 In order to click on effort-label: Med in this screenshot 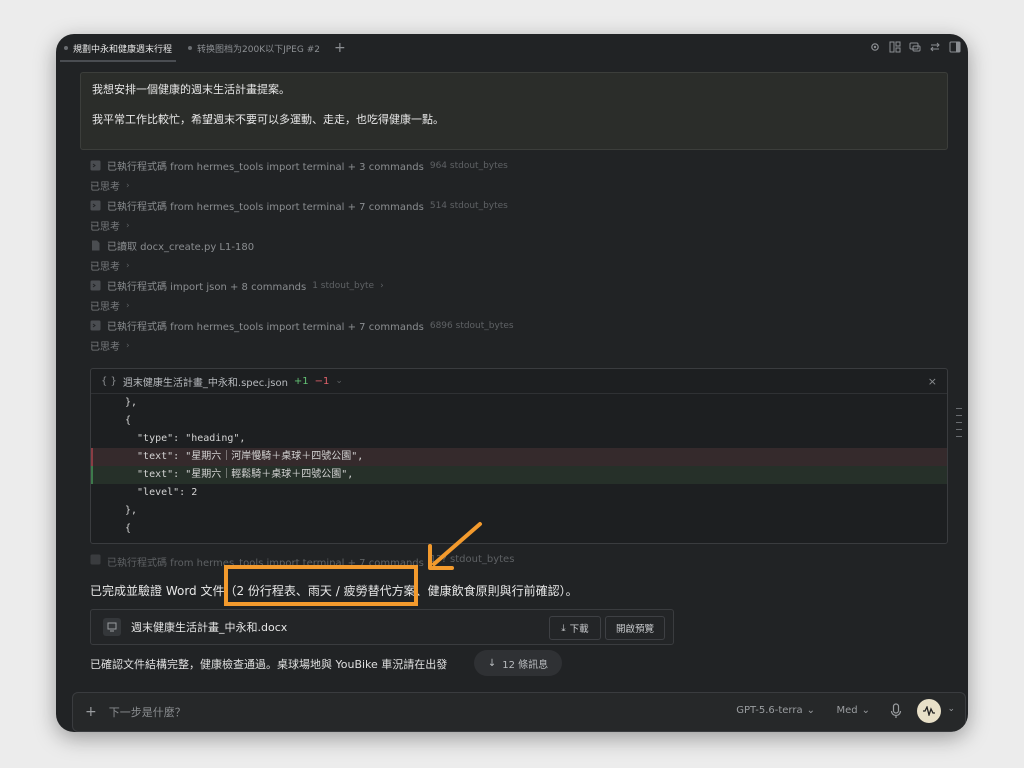, I will do `click(847, 710)`.